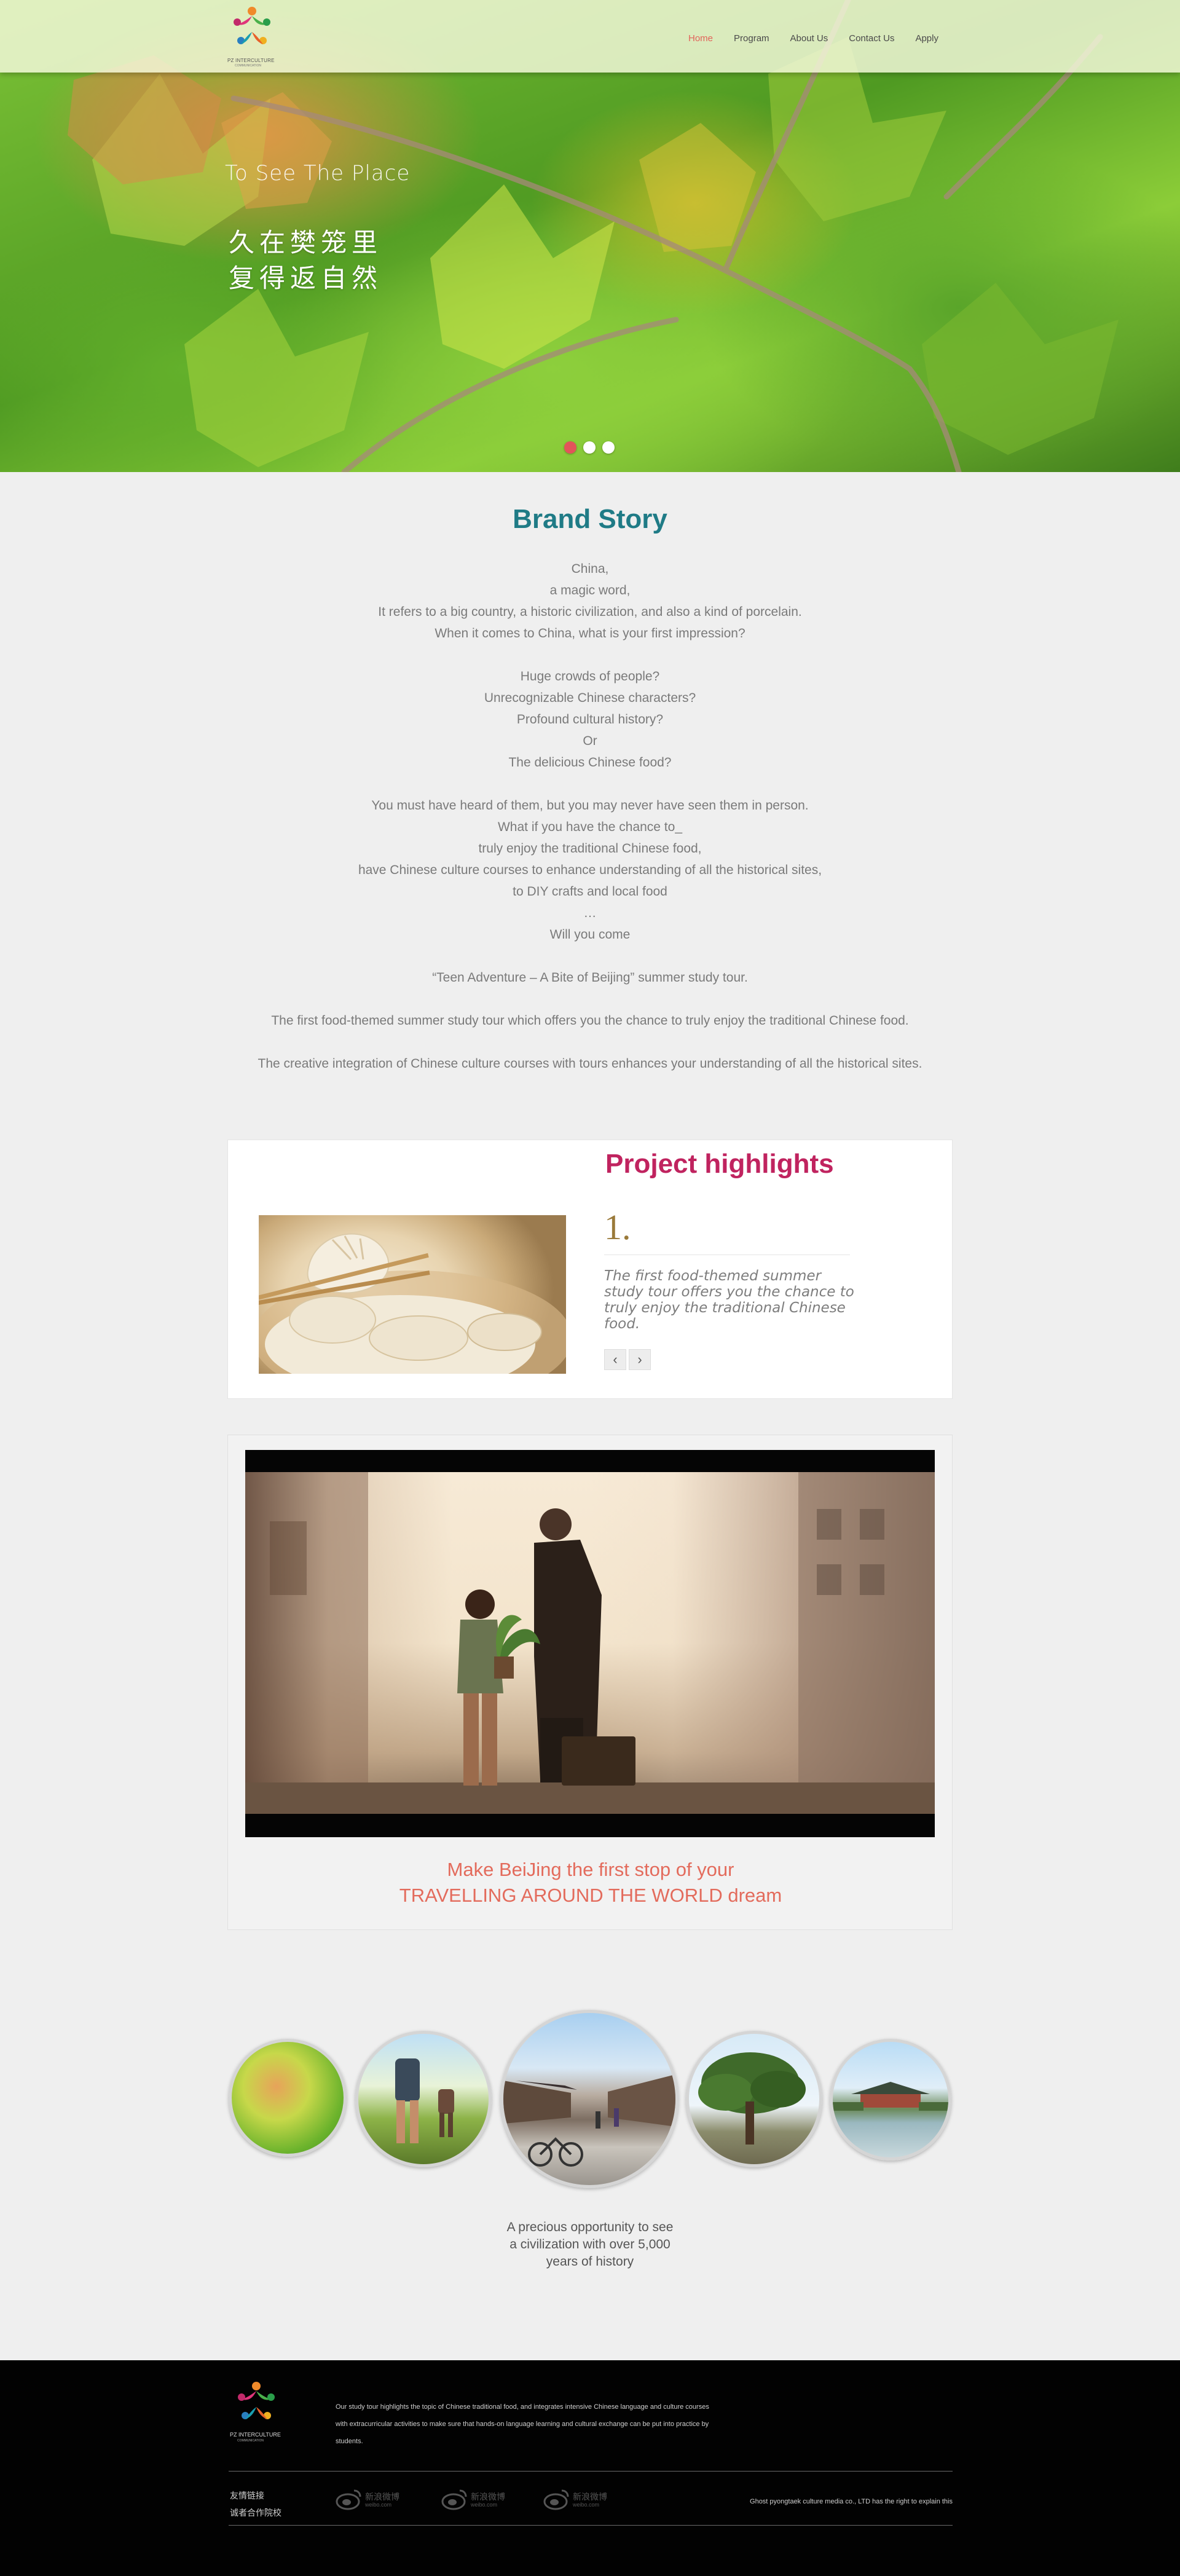 The image size is (1180, 2576). What do you see at coordinates (306, 278) in the screenshot?
I see `hero-title-line2: 复得返自然` at bounding box center [306, 278].